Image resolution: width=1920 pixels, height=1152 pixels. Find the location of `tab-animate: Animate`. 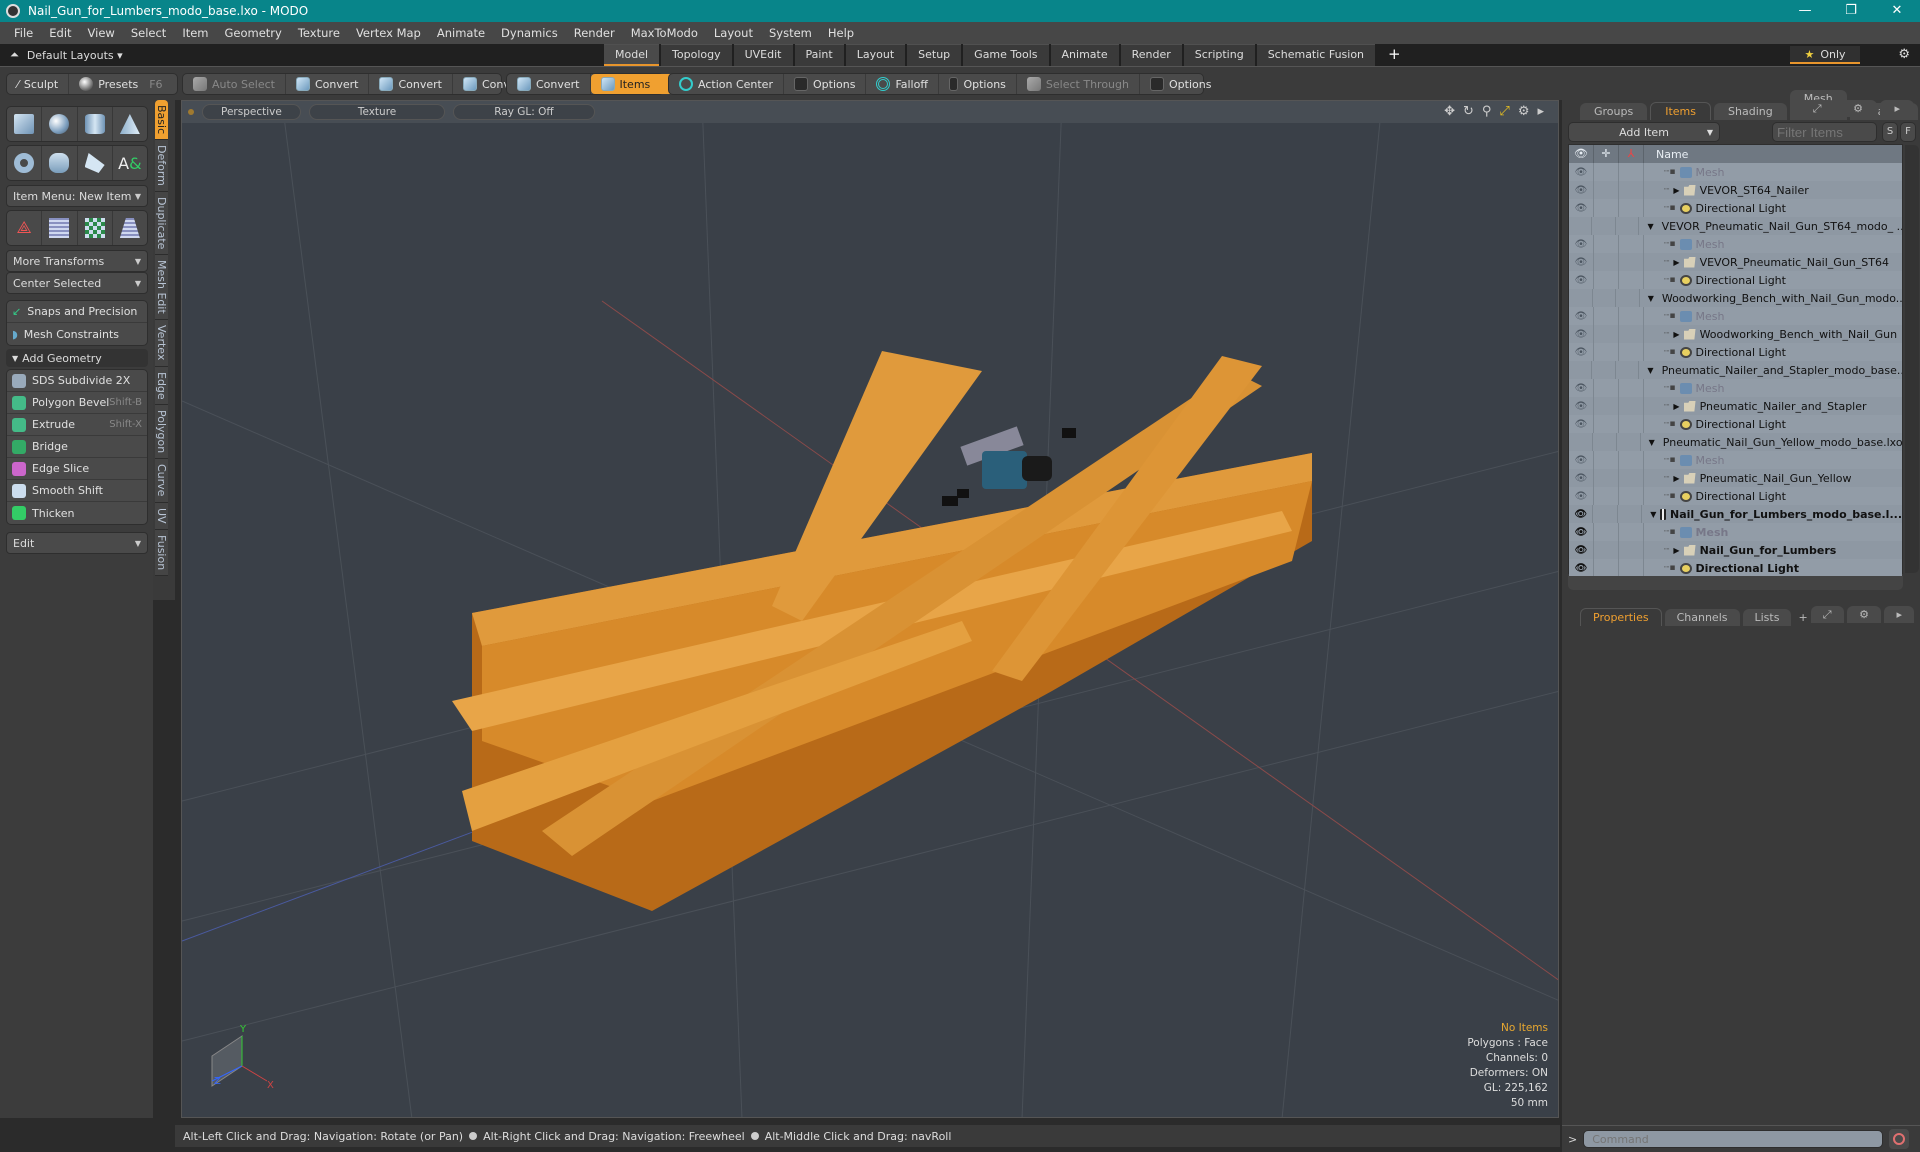

tab-animate: Animate is located at coordinates (1084, 55).